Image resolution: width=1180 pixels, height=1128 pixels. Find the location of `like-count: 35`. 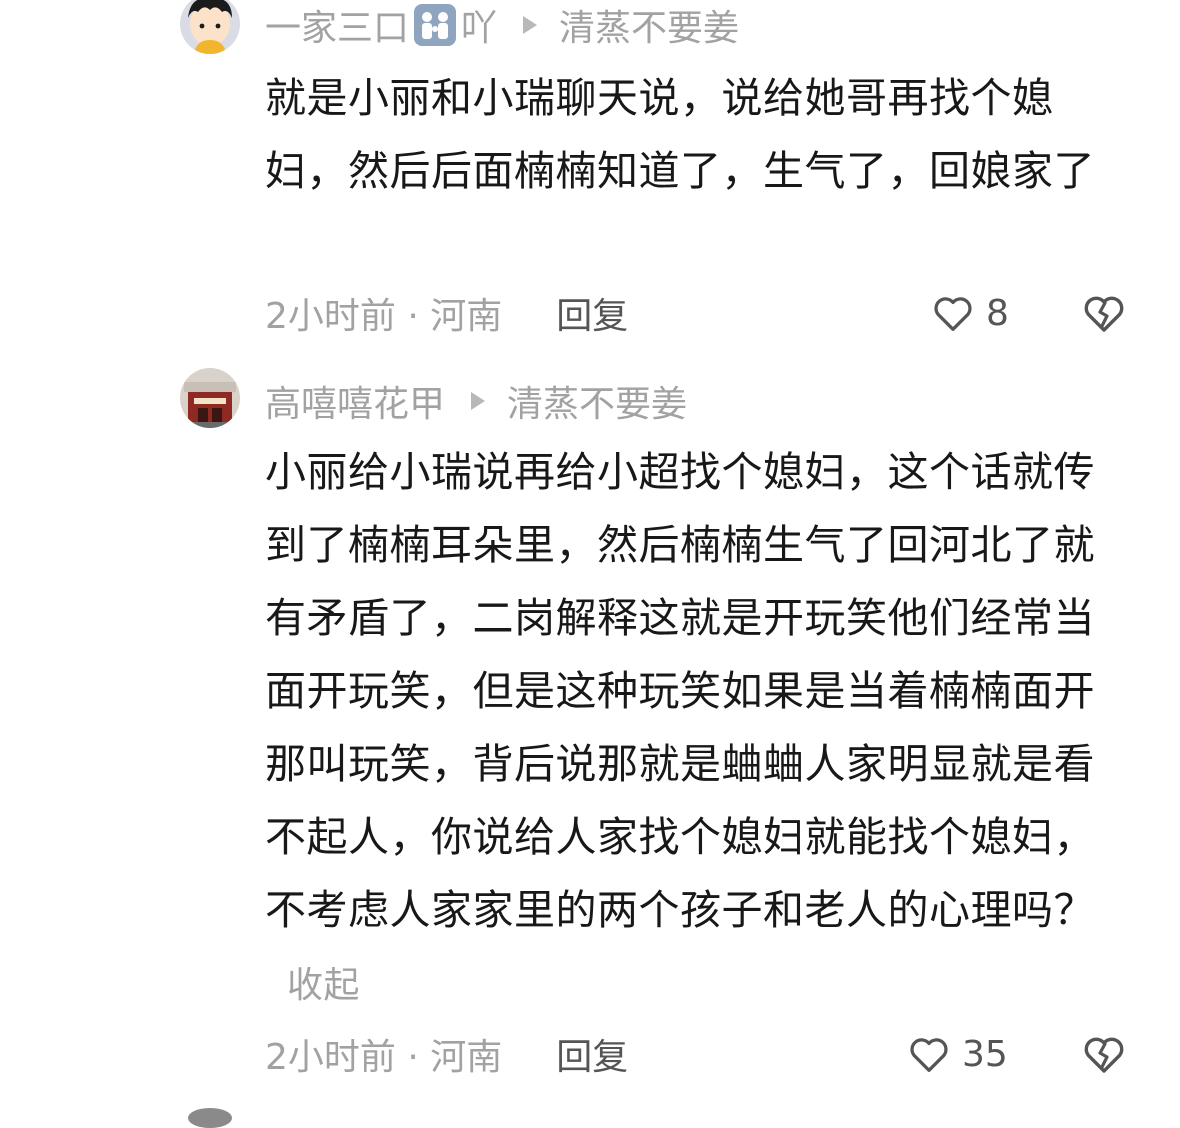

like-count: 35 is located at coordinates (985, 1054).